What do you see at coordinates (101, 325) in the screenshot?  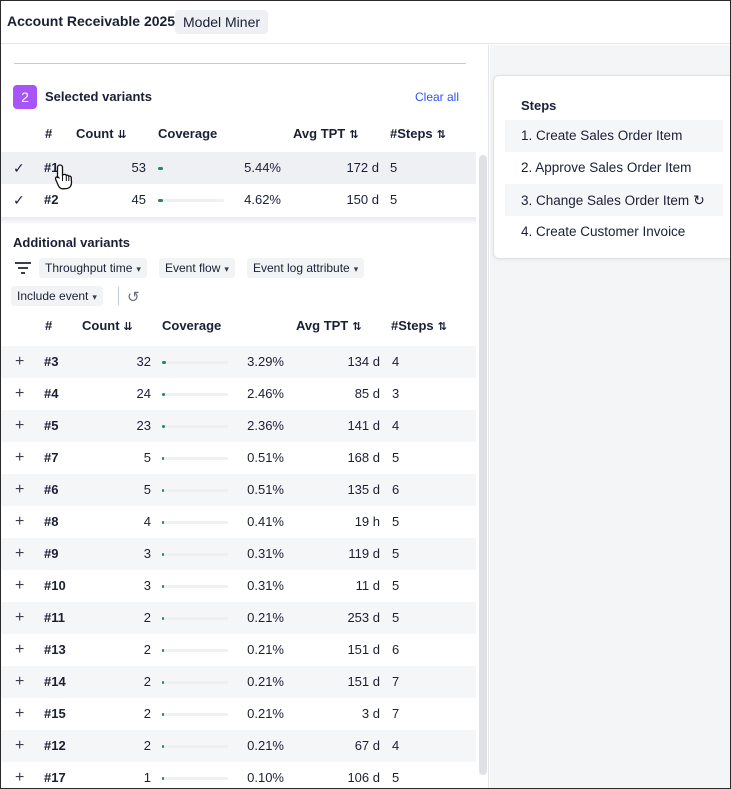 I see `col-count-label: Count` at bounding box center [101, 325].